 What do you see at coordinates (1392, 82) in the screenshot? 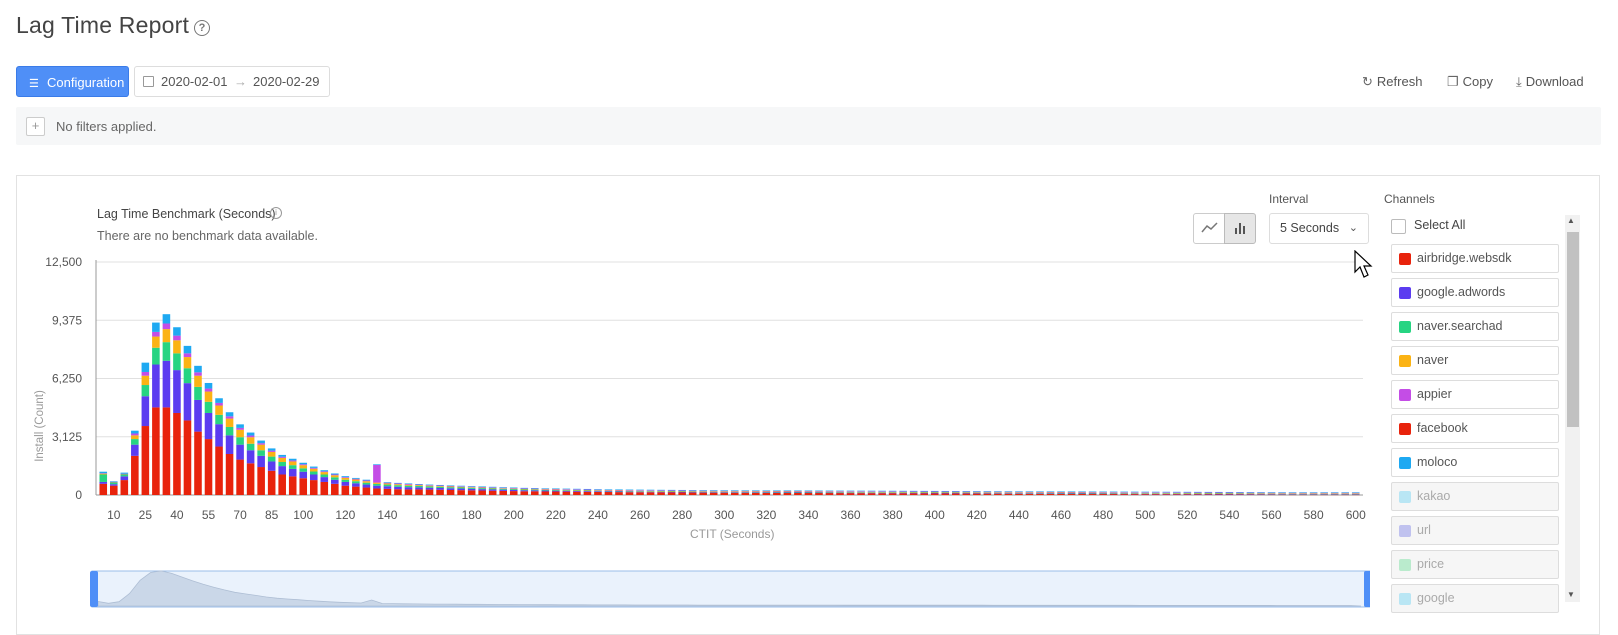
I see `refresh-button: ↻ Refresh` at bounding box center [1392, 82].